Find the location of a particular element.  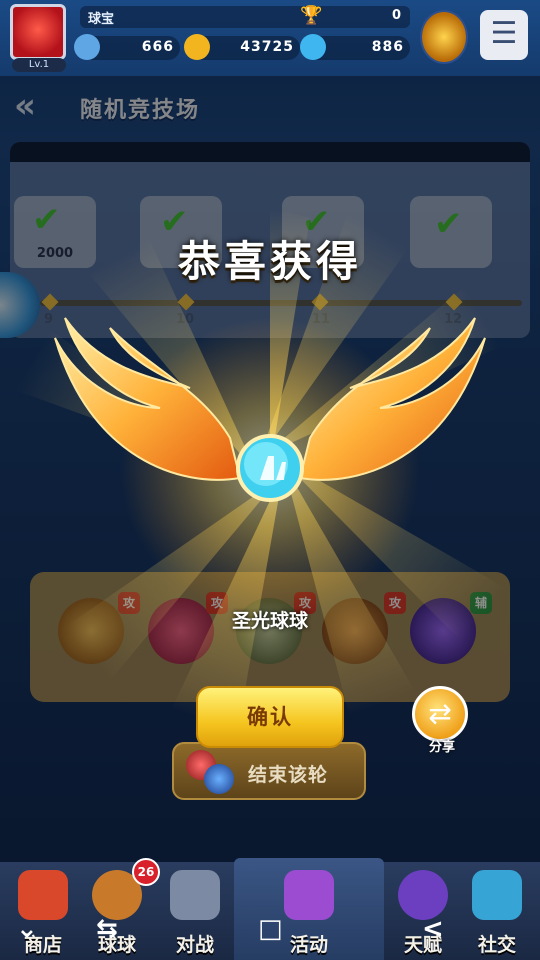

coin-plus-icon is located at coordinates (87, 47).